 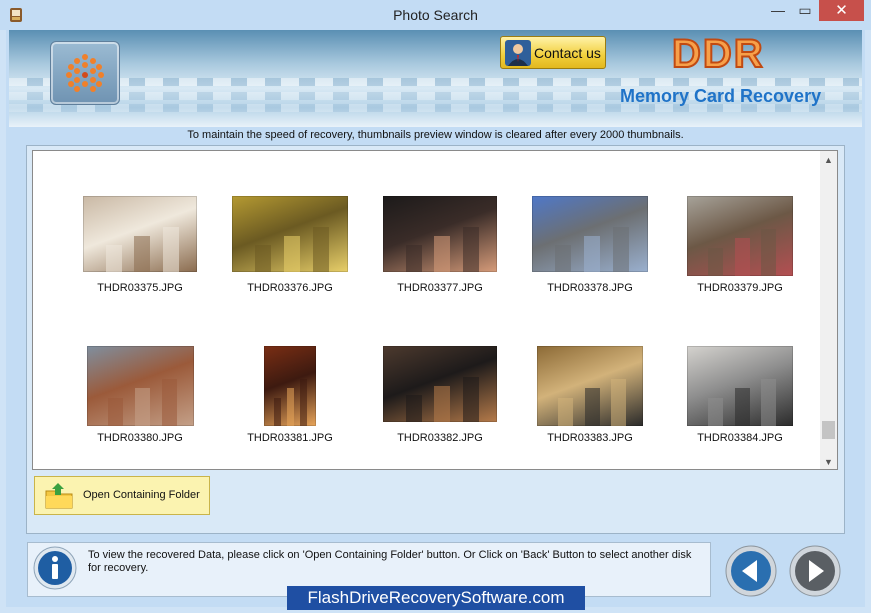 I want to click on folder-icon, so click(x=59, y=496).